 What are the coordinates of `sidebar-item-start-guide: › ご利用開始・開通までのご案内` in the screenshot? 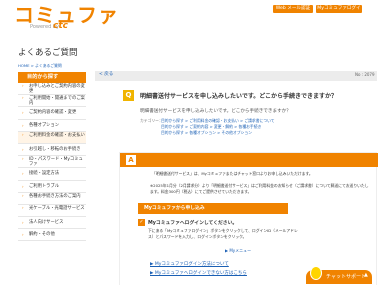 It's located at (52, 101).